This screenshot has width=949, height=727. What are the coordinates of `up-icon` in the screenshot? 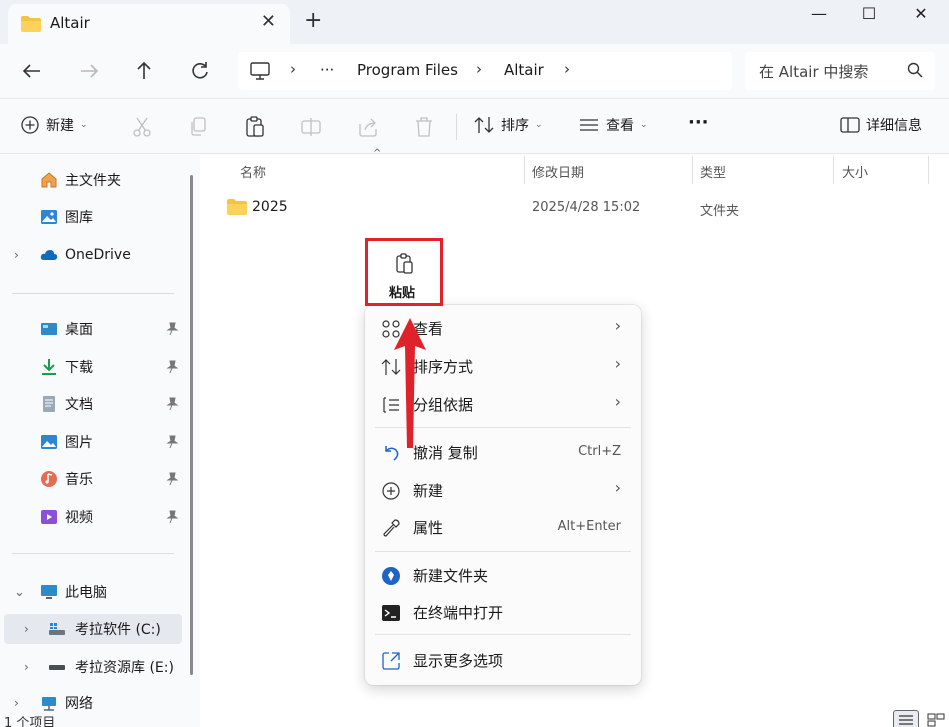 It's located at (144, 71).